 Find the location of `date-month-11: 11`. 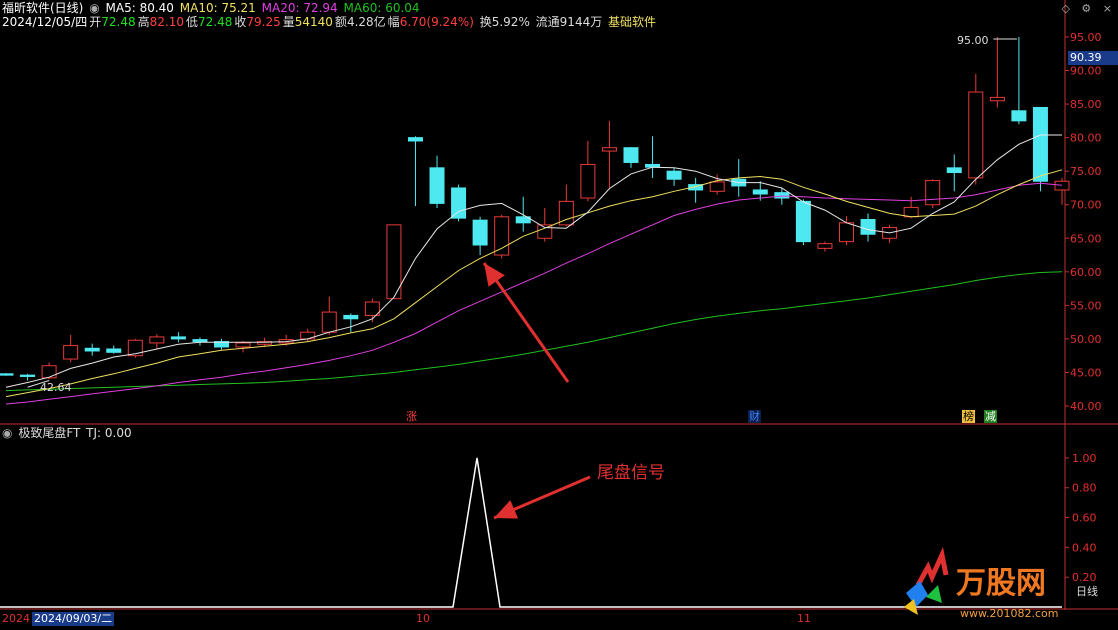

date-month-11: 11 is located at coordinates (804, 618).